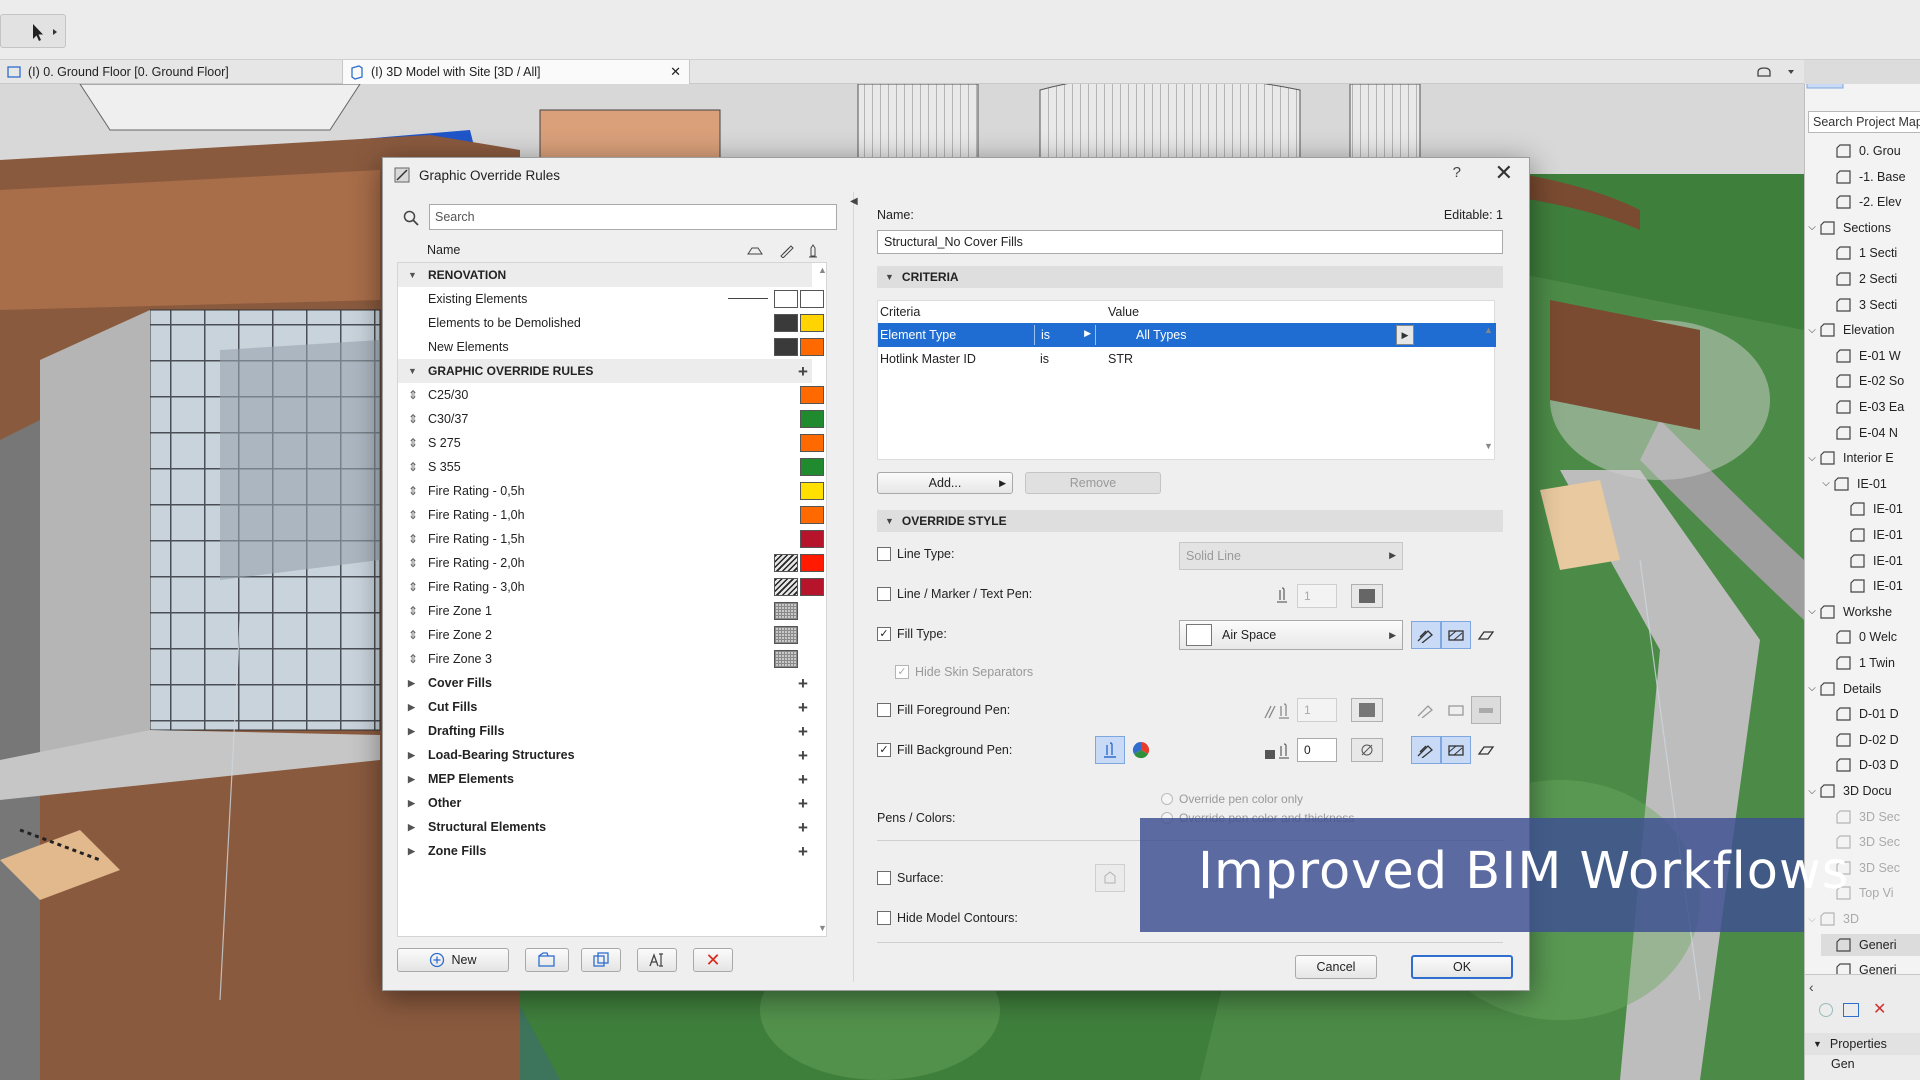 This screenshot has height=1080, width=1920. I want to click on pane-splitter, so click(853, 587).